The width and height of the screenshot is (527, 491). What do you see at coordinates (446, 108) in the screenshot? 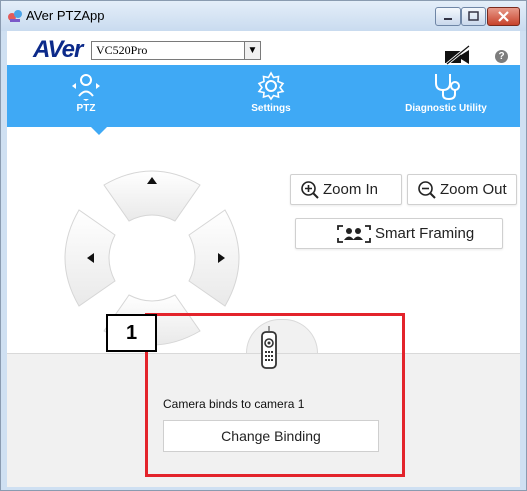
I see `tab-diagnostic-label: Diagnostic Utility` at bounding box center [446, 108].